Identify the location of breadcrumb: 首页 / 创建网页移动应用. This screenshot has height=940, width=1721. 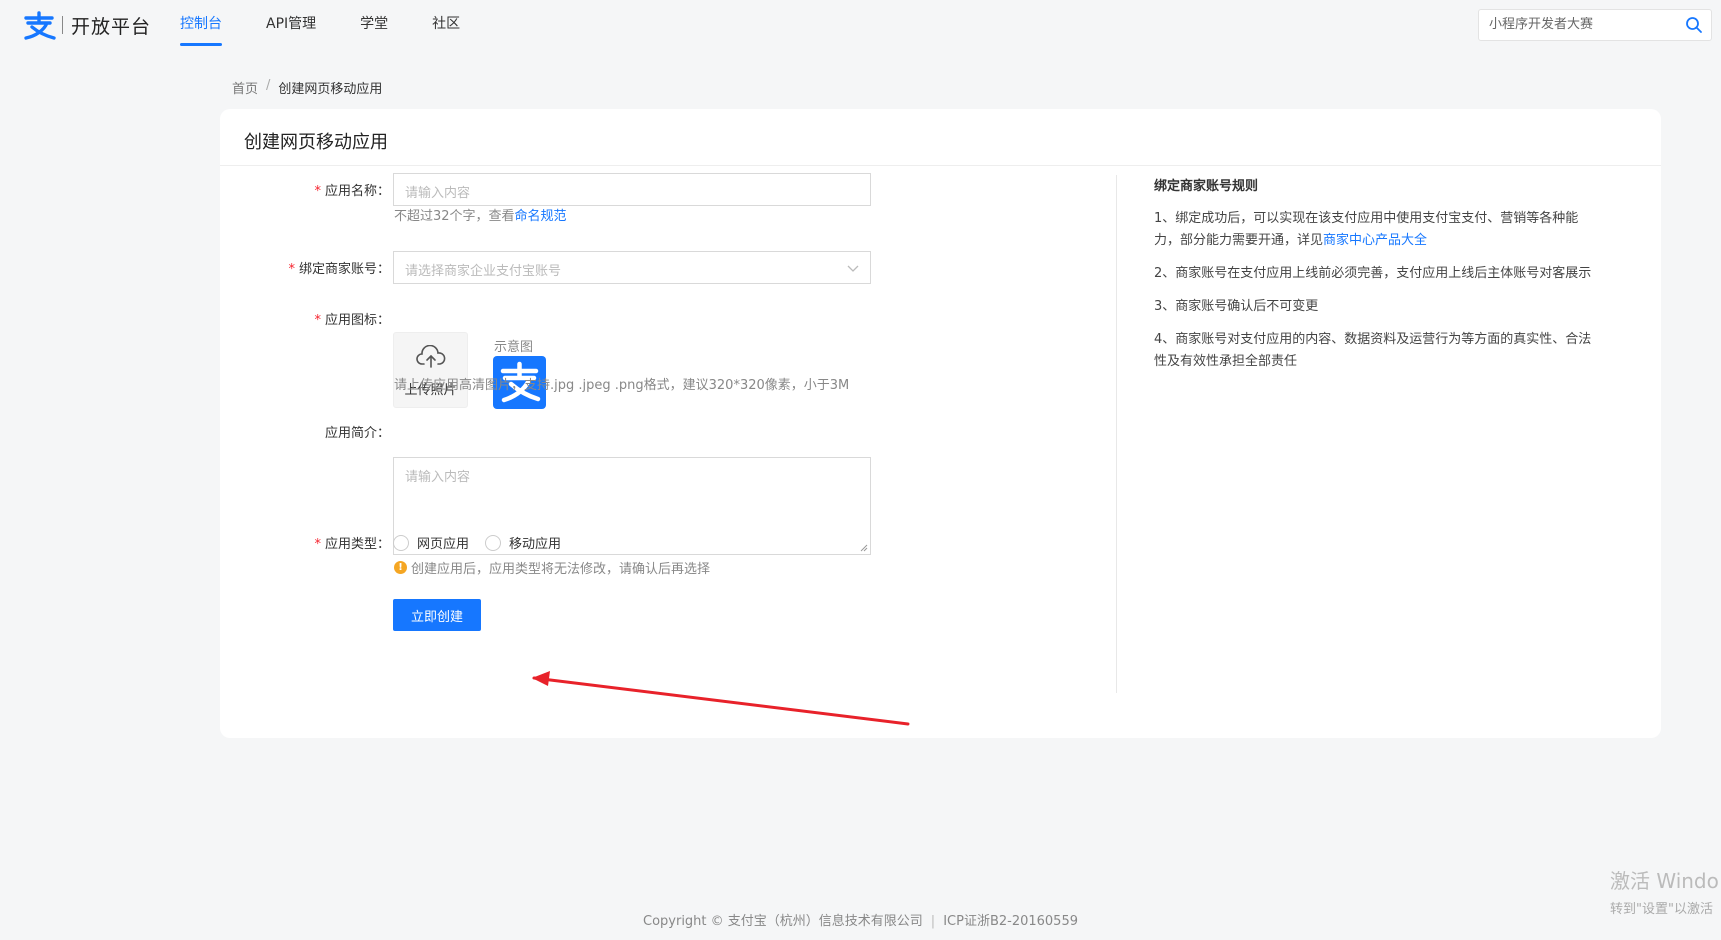
(307, 87).